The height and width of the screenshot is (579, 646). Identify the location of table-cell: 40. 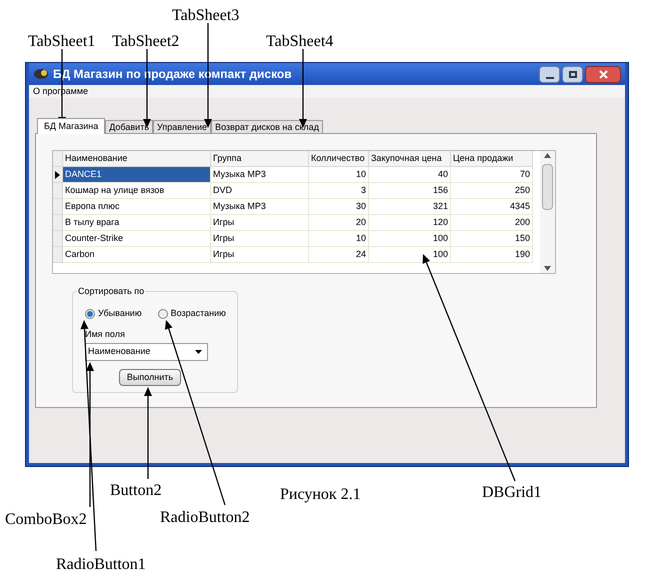
(410, 175).